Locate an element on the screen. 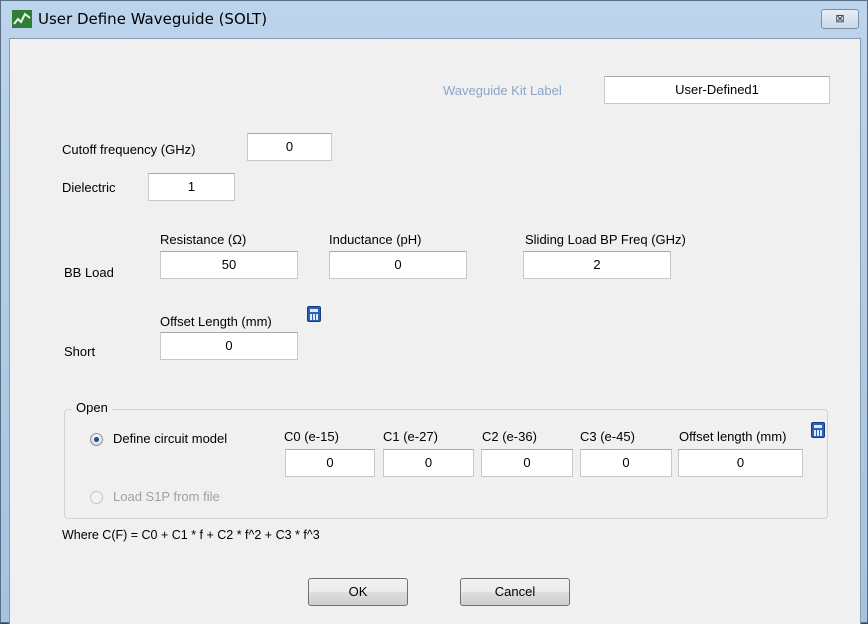 This screenshot has width=868, height=624. load-s1p-radio is located at coordinates (96, 497).